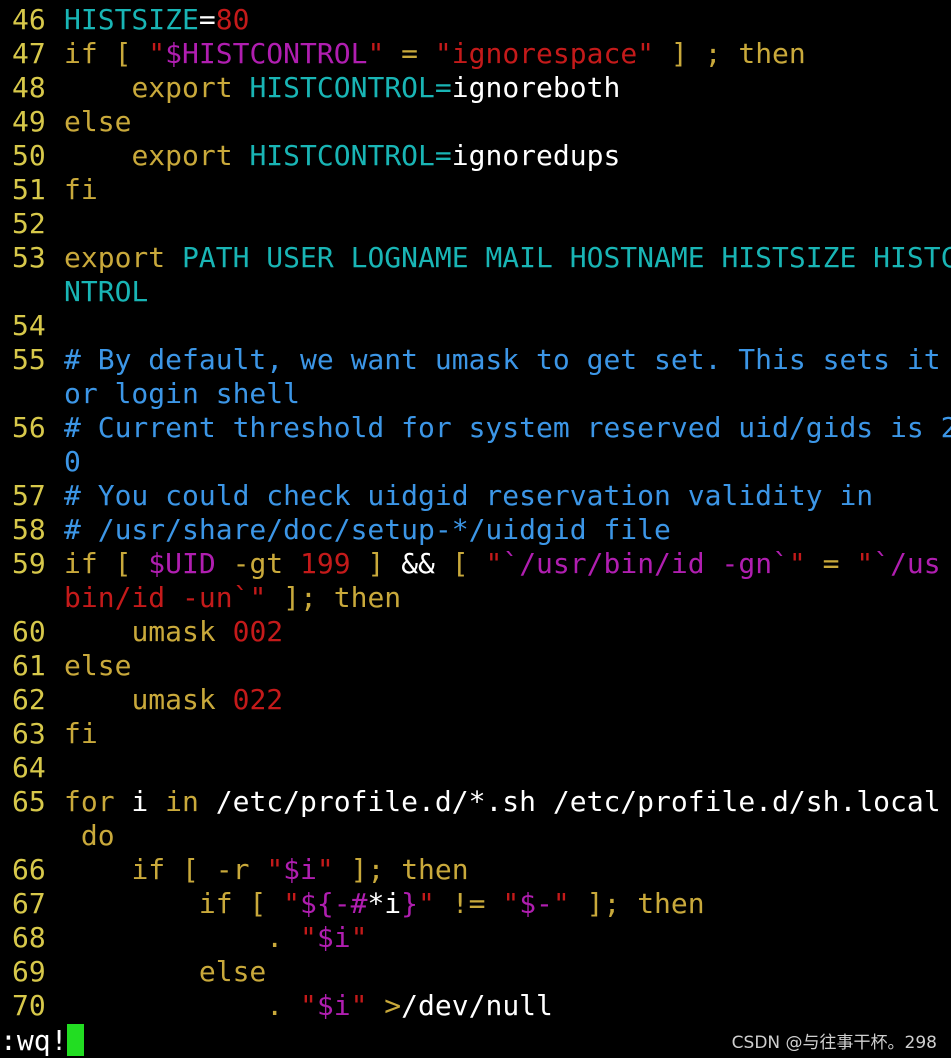  I want to click on code-line: 46 HISTSIZE=80, so click(475, 20).